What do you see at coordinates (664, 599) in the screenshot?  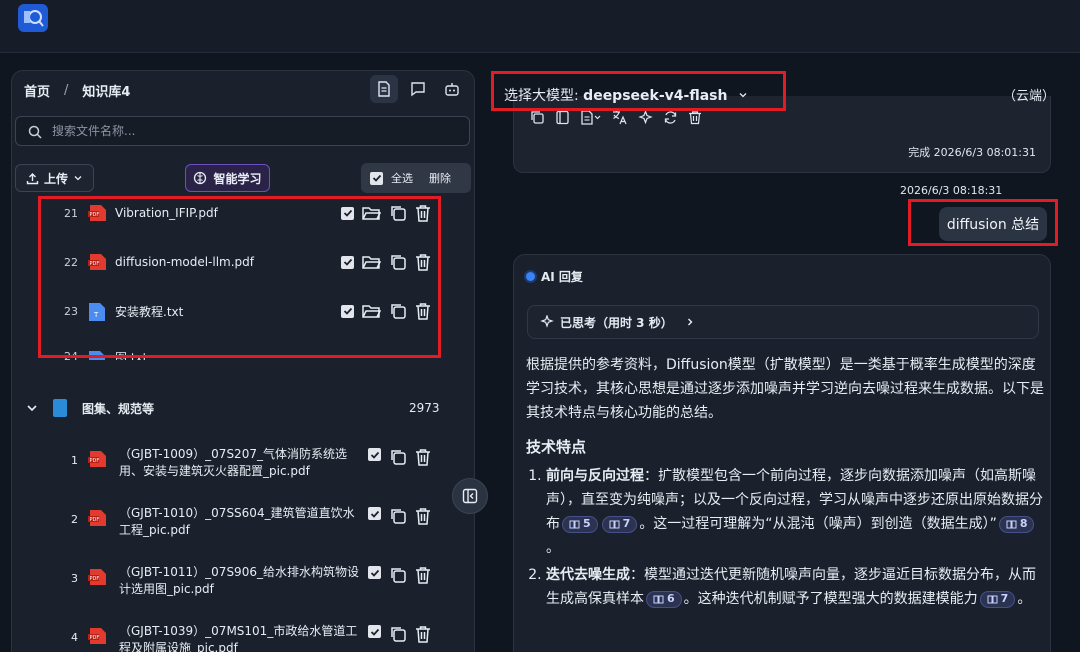 I see `citation-badge: 6` at bounding box center [664, 599].